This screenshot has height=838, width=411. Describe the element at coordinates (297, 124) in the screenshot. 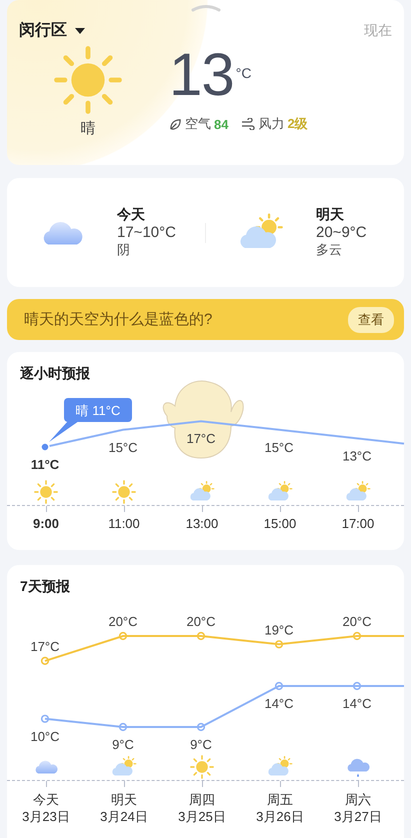

I see `wind-value: 2级` at that location.